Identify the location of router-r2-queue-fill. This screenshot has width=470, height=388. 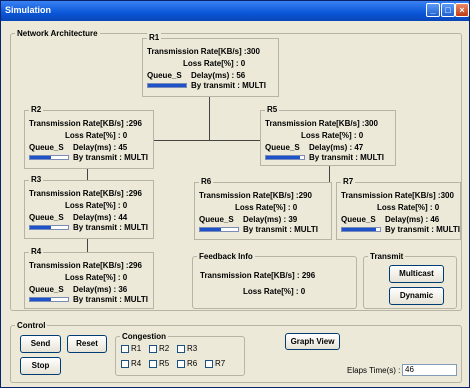
(40, 157).